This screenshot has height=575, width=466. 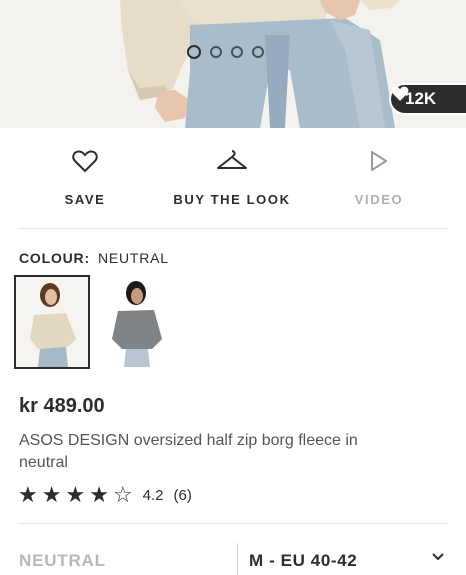 What do you see at coordinates (85, 161) in the screenshot?
I see `heart-icon` at bounding box center [85, 161].